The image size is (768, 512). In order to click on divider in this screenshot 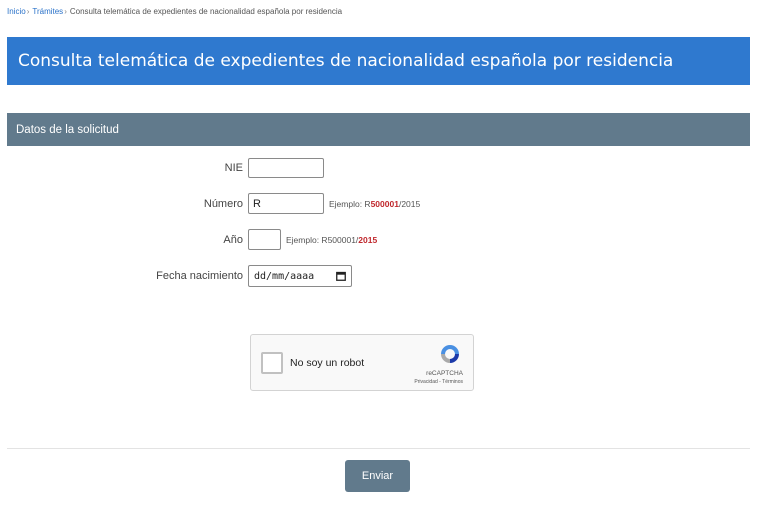, I will do `click(378, 448)`.